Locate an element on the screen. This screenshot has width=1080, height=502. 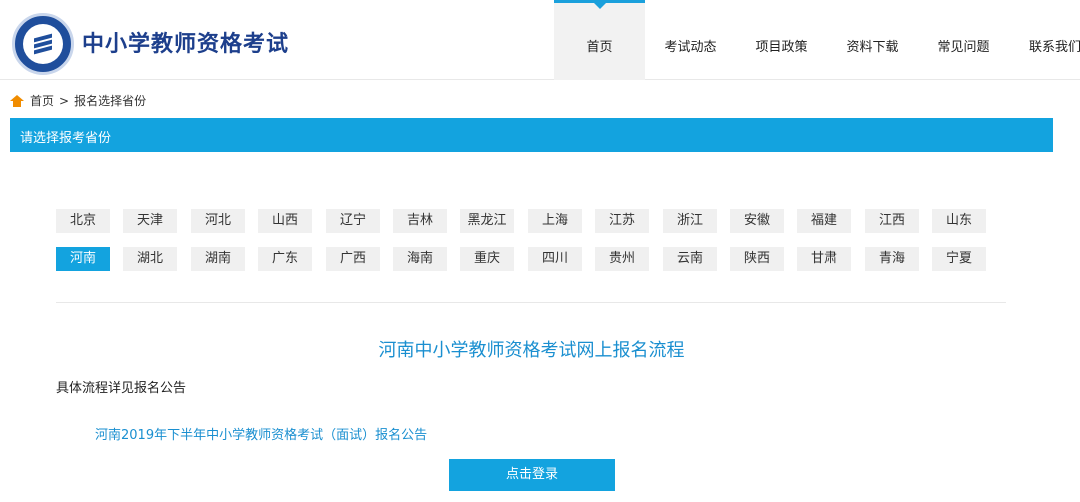
province-button: 重庆 is located at coordinates (487, 259).